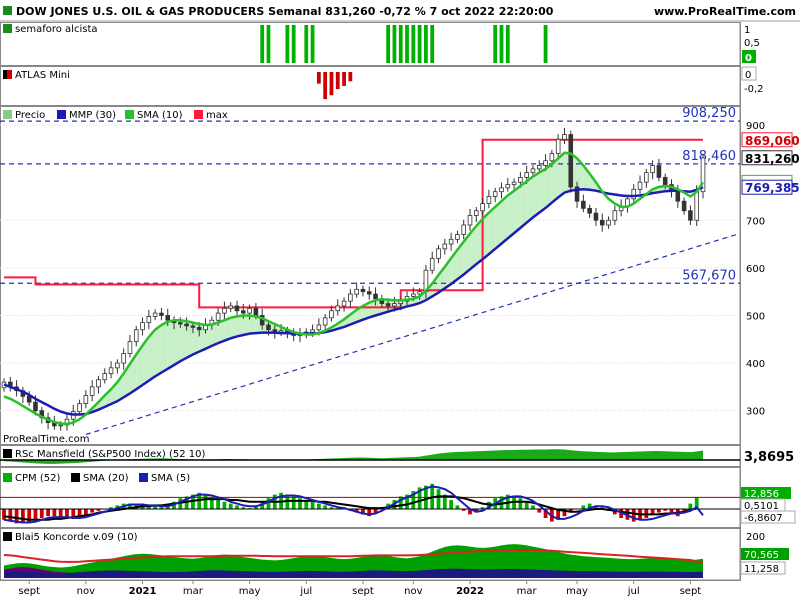 This screenshot has width=800, height=603. I want to click on price-tick-label: 400, so click(755, 364).